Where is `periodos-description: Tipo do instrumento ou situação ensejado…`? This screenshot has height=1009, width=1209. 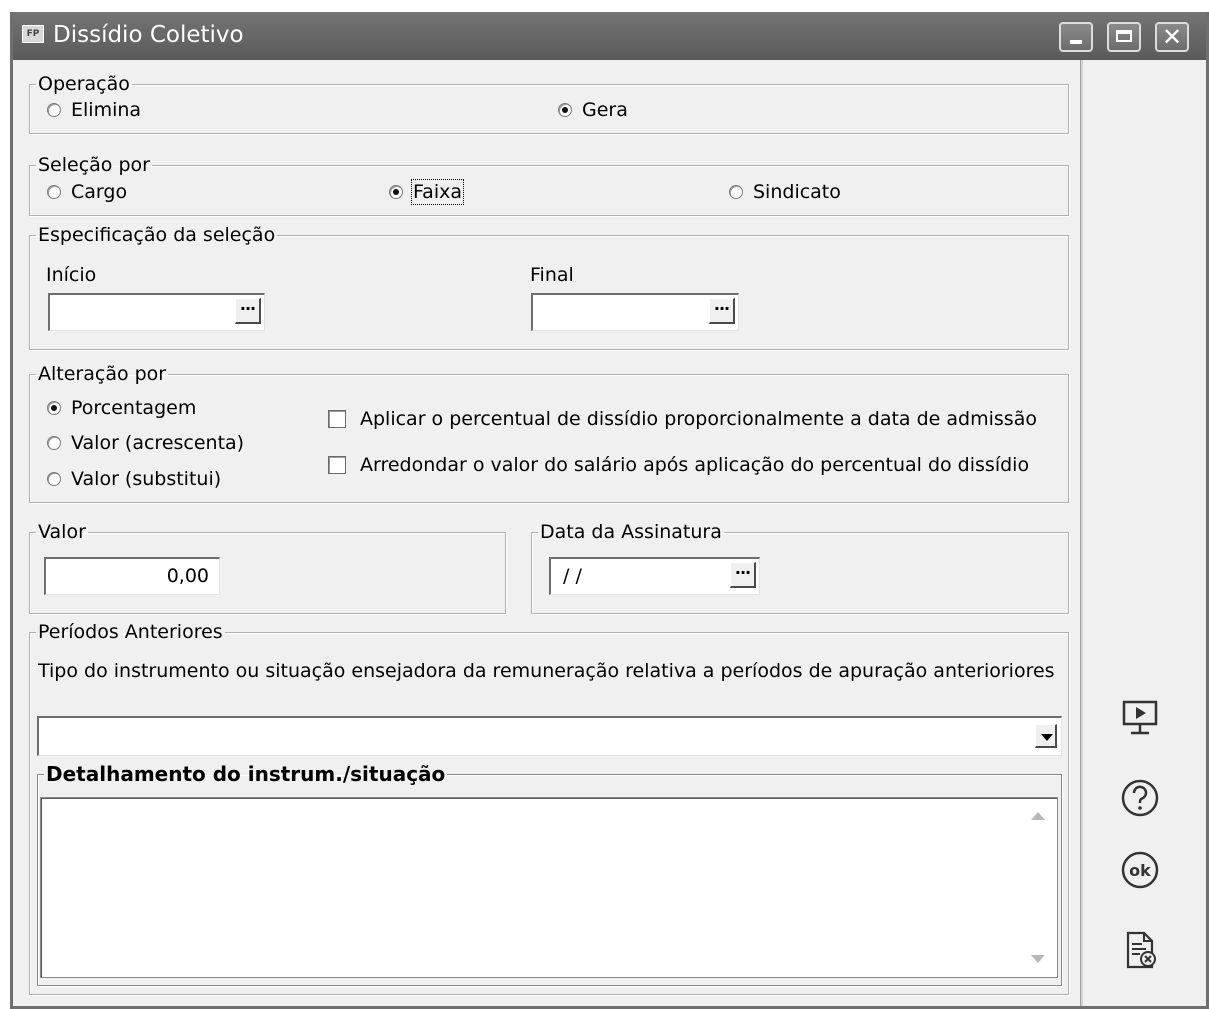
periodos-description: Tipo do instrumento ou situação ensejado… is located at coordinates (546, 671).